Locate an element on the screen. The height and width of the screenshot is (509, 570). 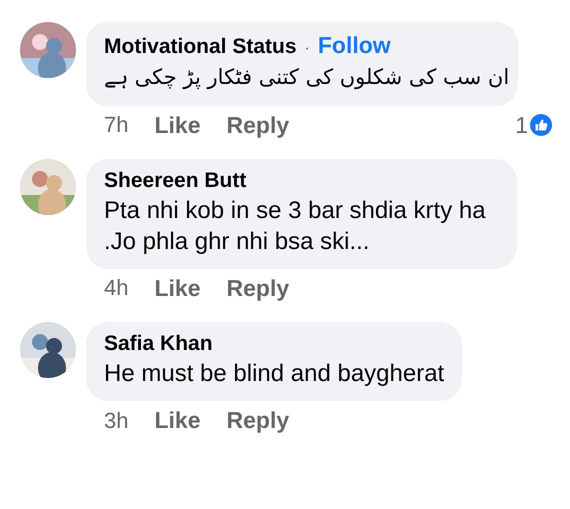
timestamp: 7h is located at coordinates (116, 125).